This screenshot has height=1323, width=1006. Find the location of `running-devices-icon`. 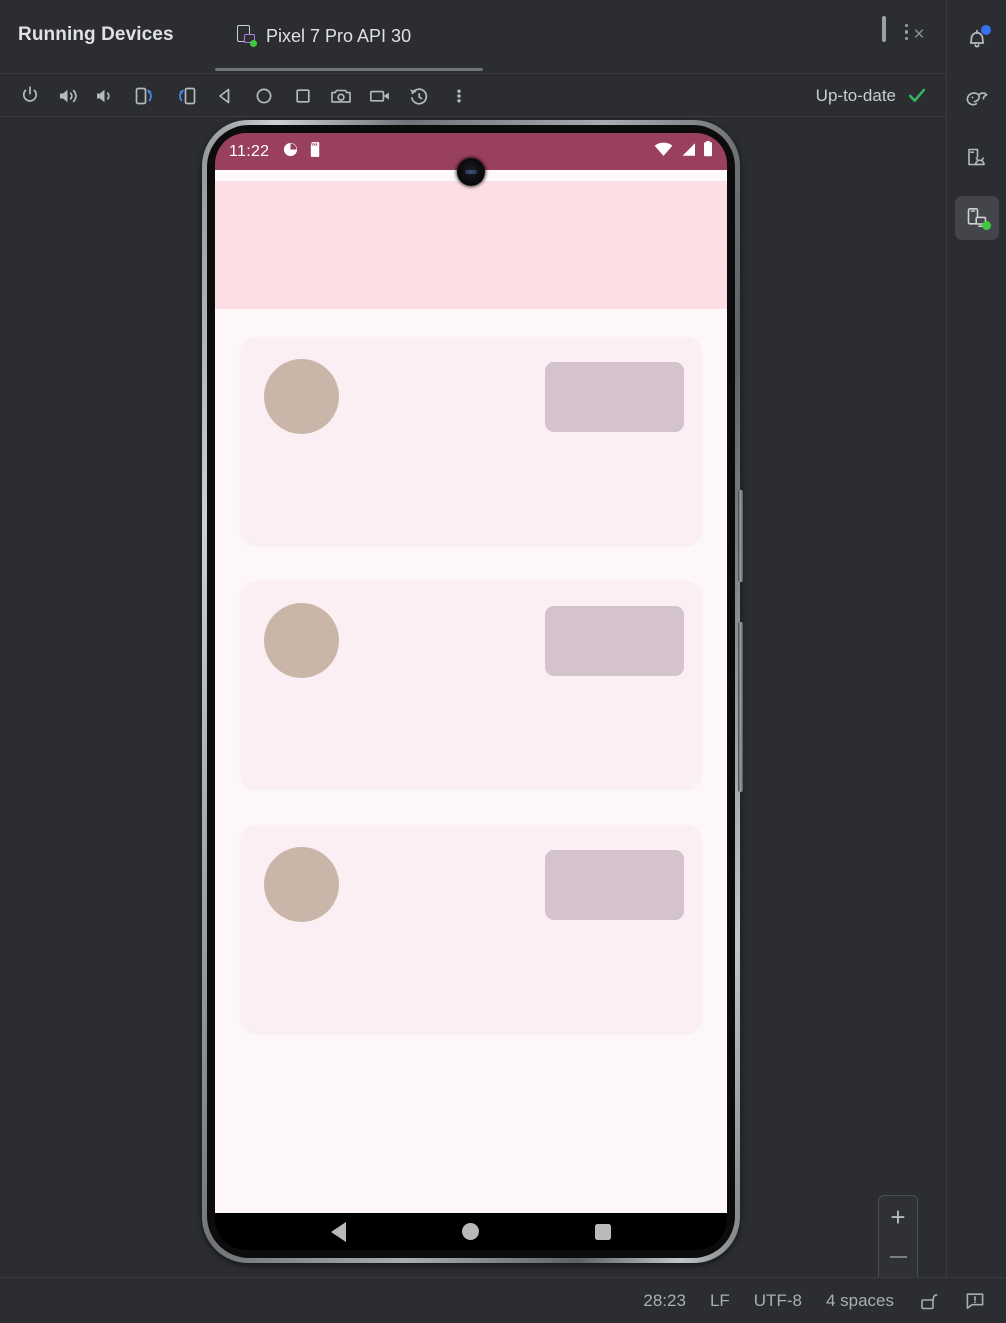

running-devices-icon is located at coordinates (977, 218).